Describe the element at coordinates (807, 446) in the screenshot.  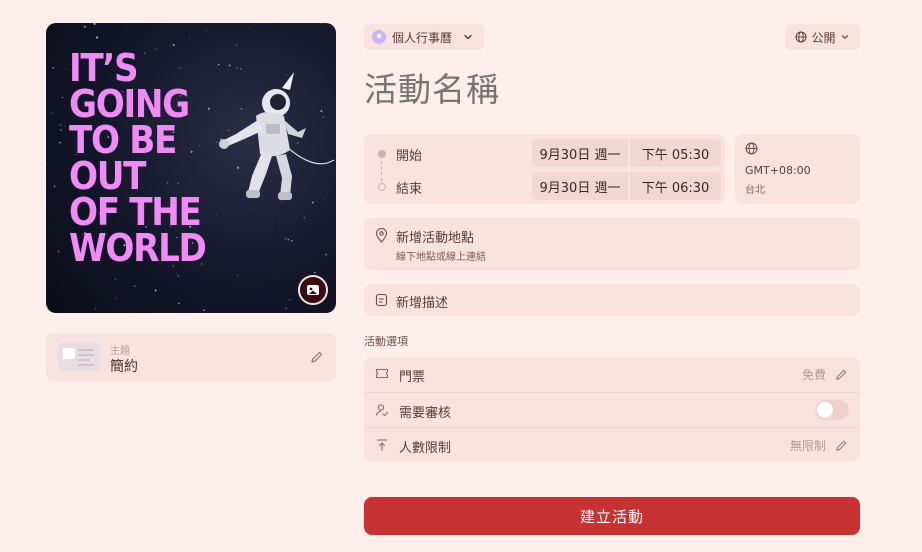
I see `capacity-value: 無限制` at that location.